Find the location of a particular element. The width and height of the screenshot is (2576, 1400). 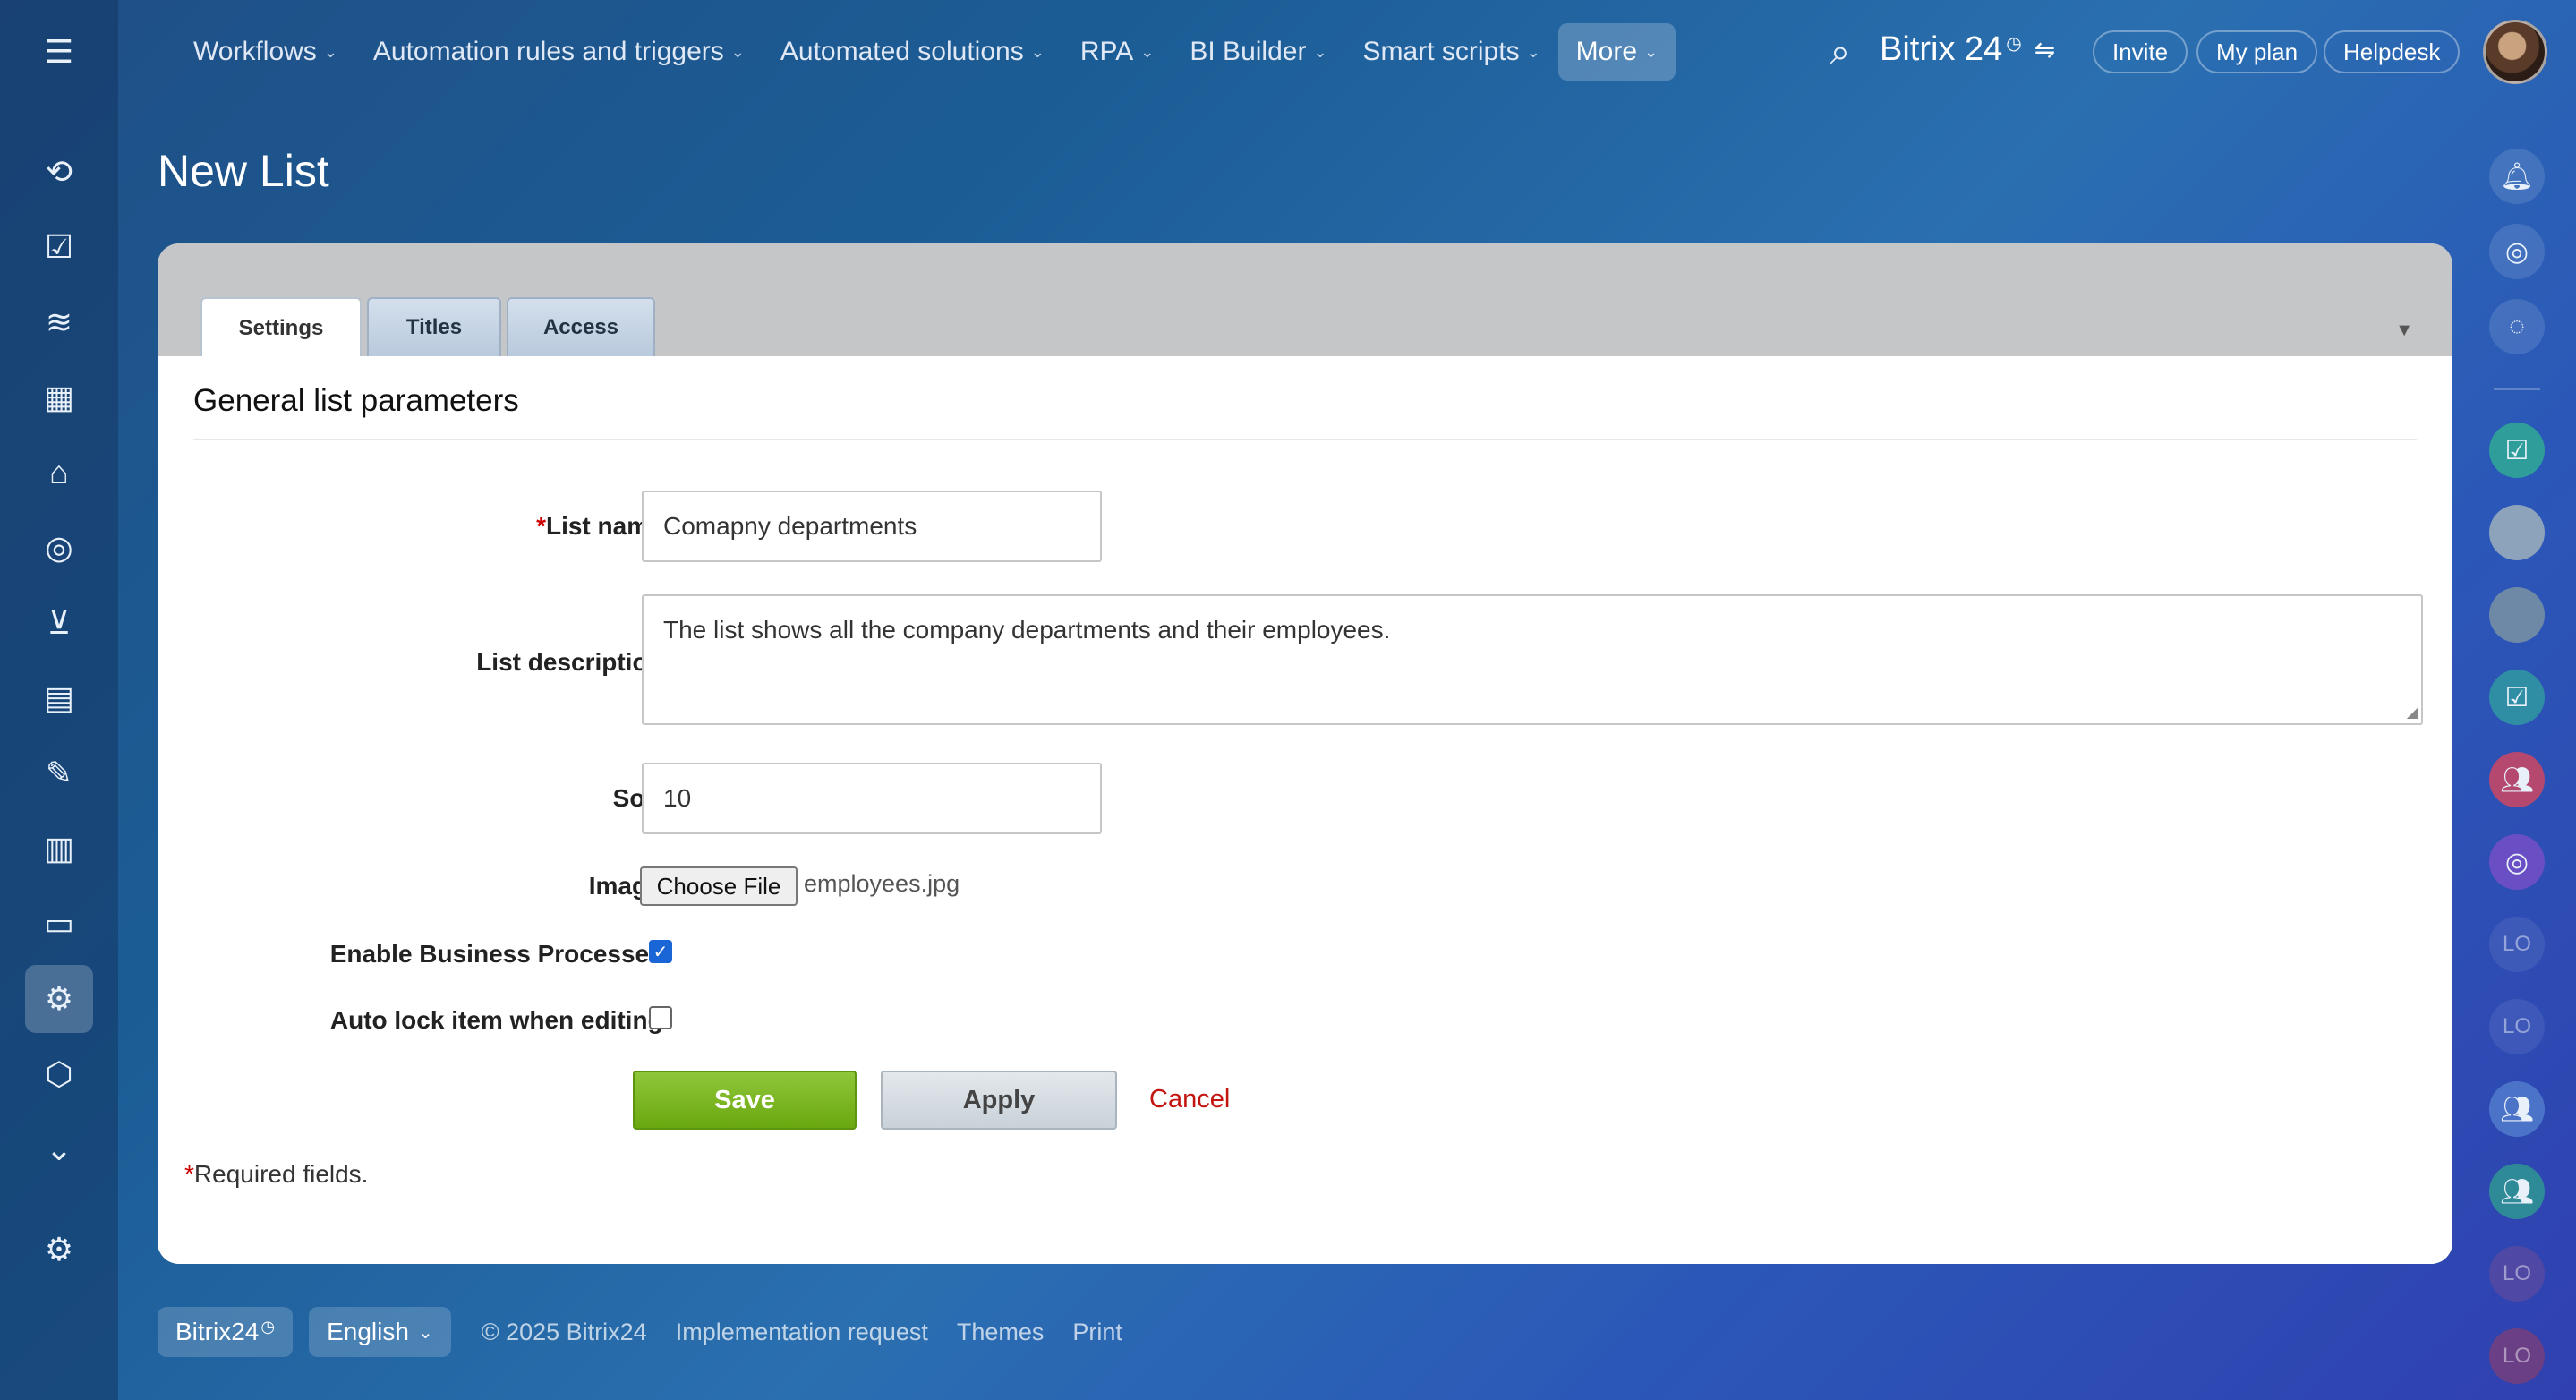

tab-access: Access is located at coordinates (581, 326).